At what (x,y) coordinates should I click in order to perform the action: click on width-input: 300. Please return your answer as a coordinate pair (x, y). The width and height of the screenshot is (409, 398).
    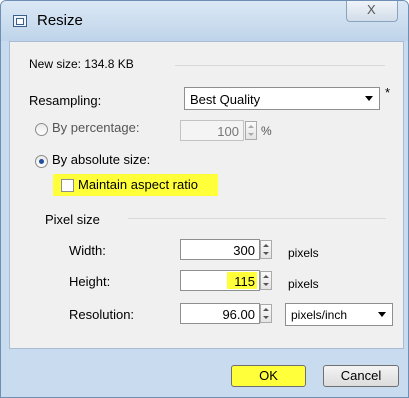
    Looking at the image, I should click on (220, 249).